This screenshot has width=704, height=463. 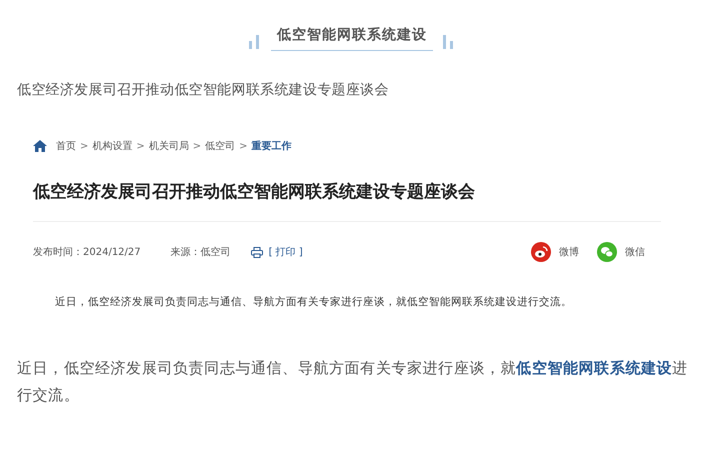 What do you see at coordinates (635, 252) in the screenshot?
I see `share-link: 微信` at bounding box center [635, 252].